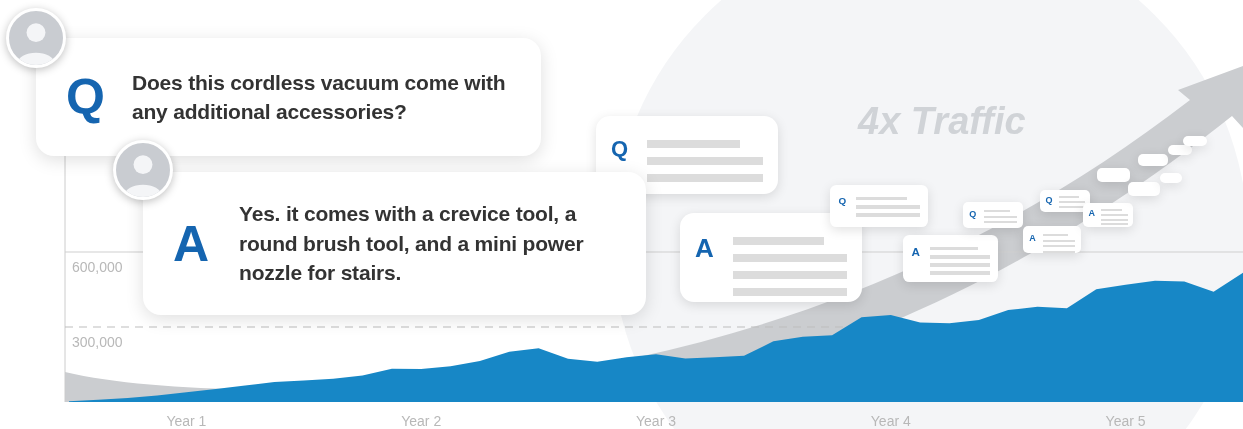  What do you see at coordinates (86, 97) in the screenshot?
I see `question-letter: Q` at bounding box center [86, 97].